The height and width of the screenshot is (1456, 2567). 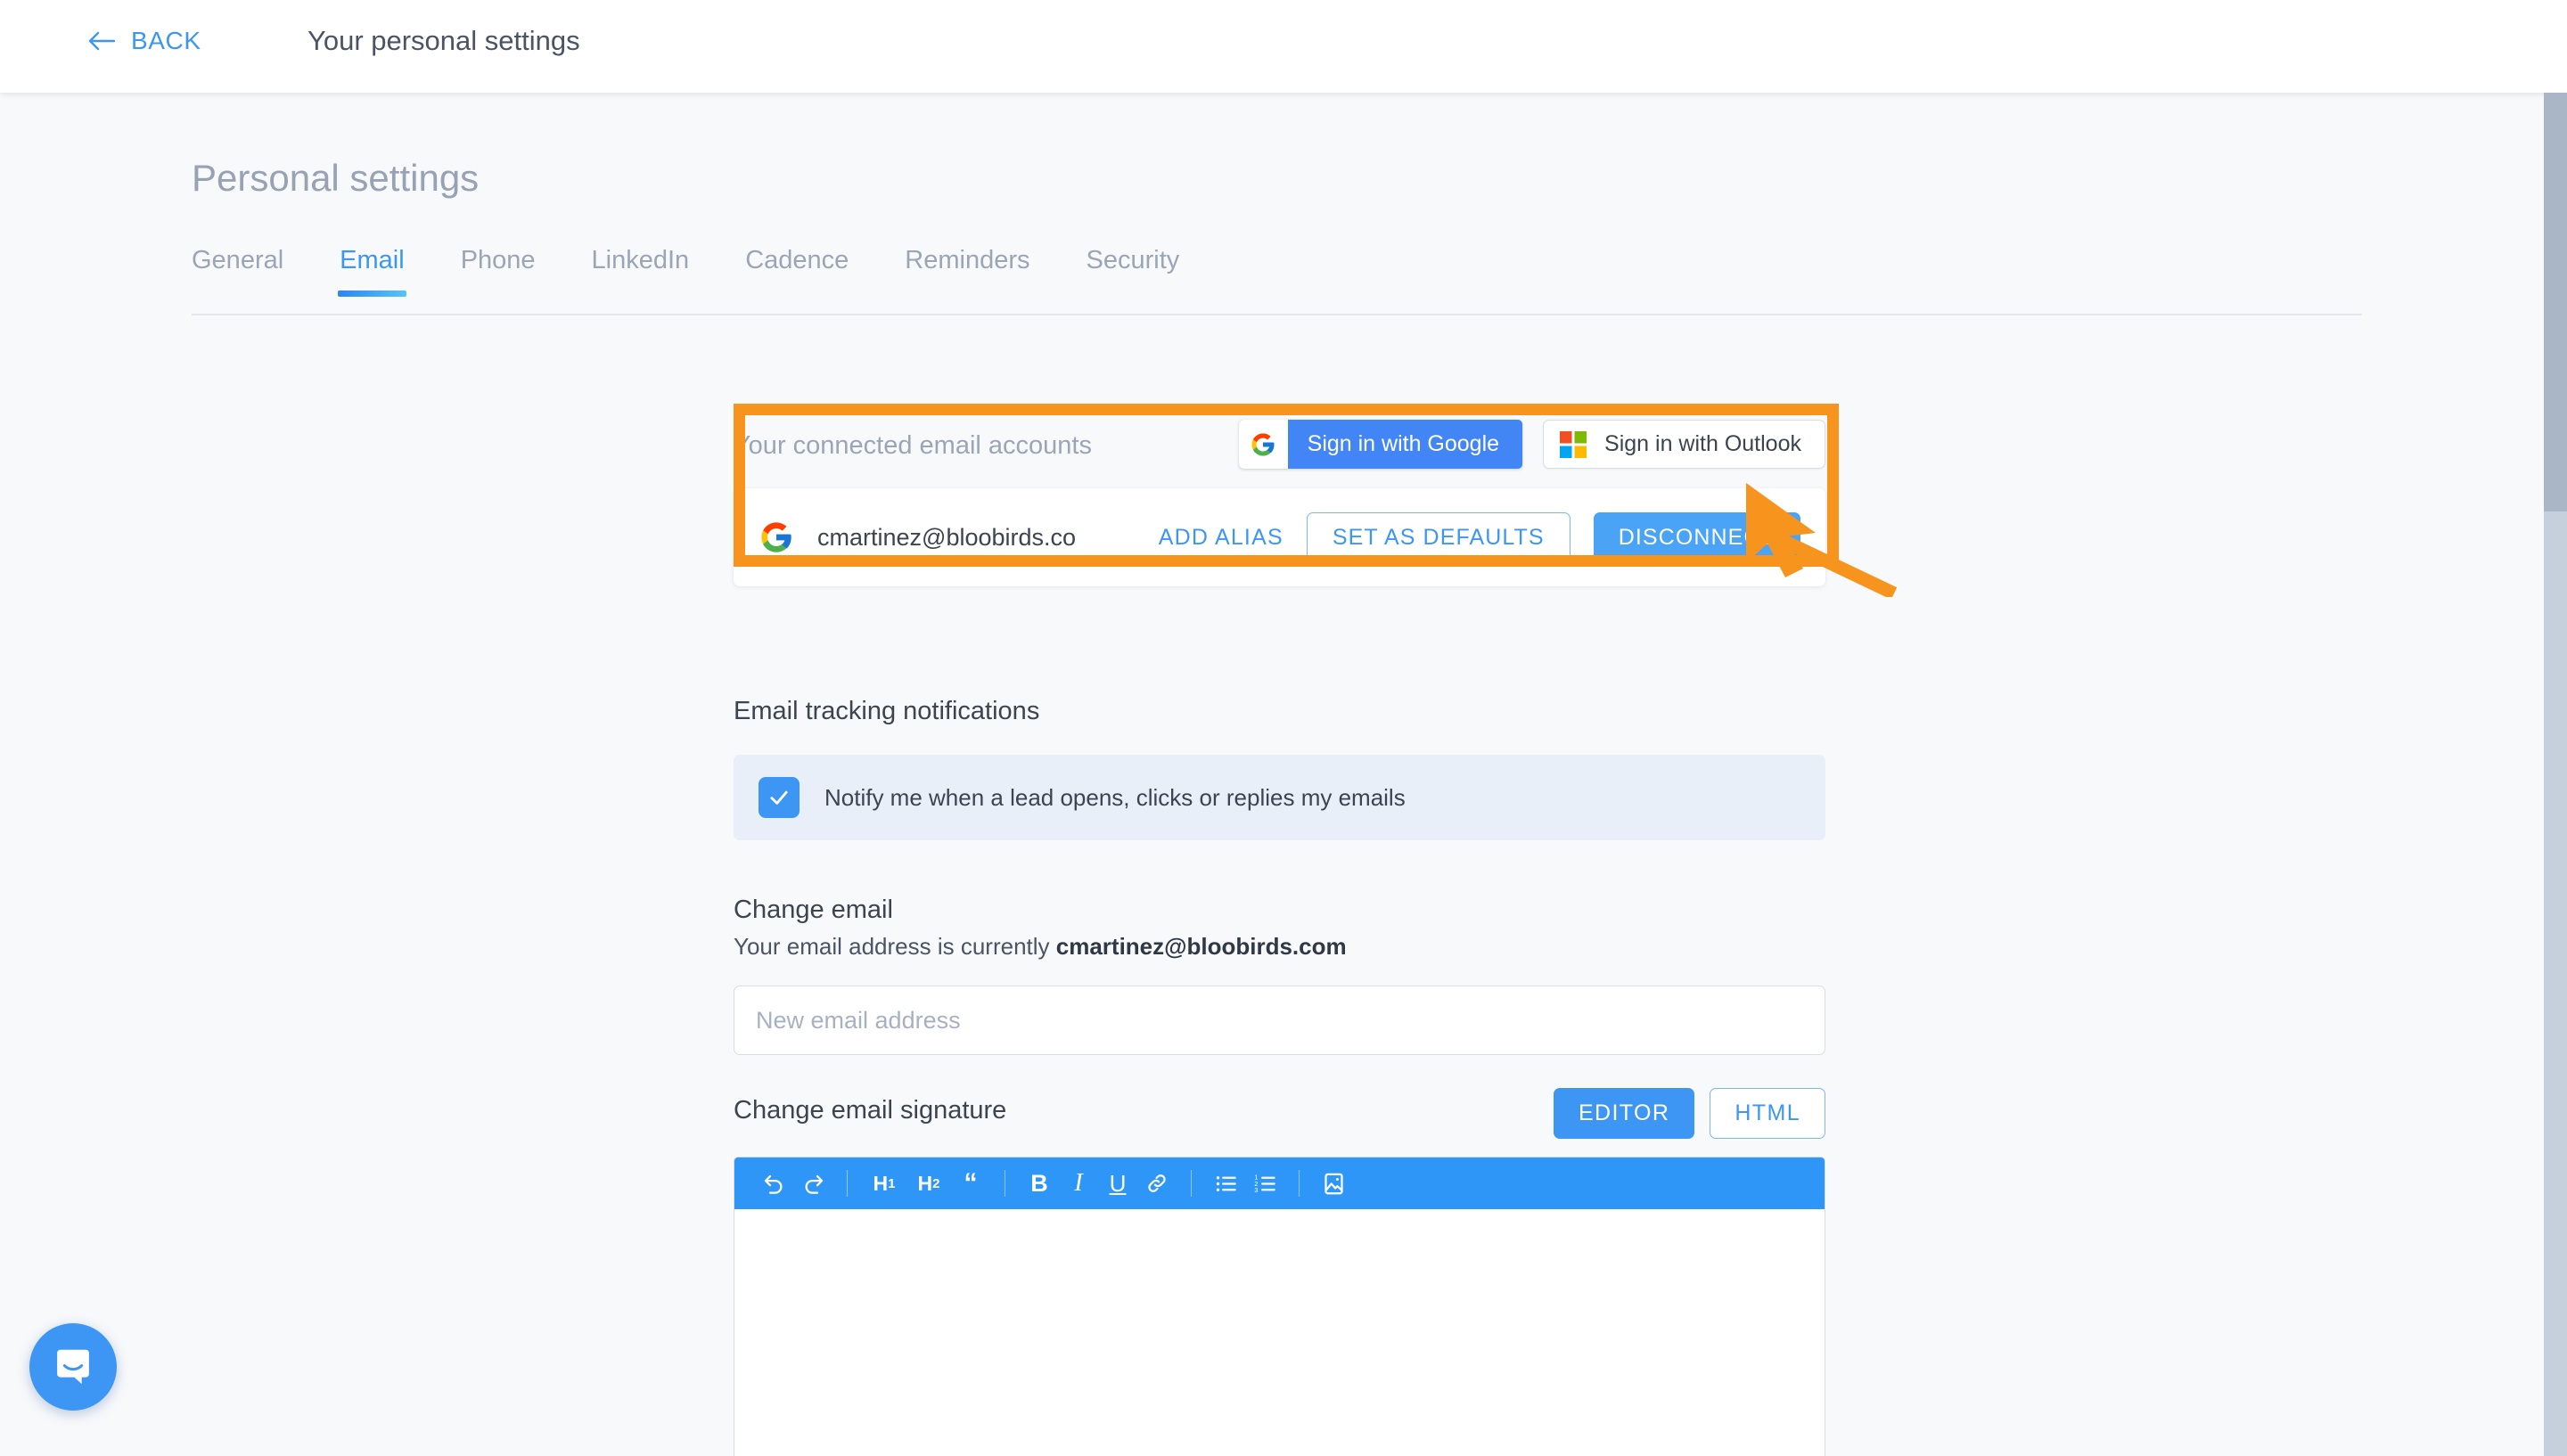 I want to click on notify-me-checkbox, so click(x=779, y=798).